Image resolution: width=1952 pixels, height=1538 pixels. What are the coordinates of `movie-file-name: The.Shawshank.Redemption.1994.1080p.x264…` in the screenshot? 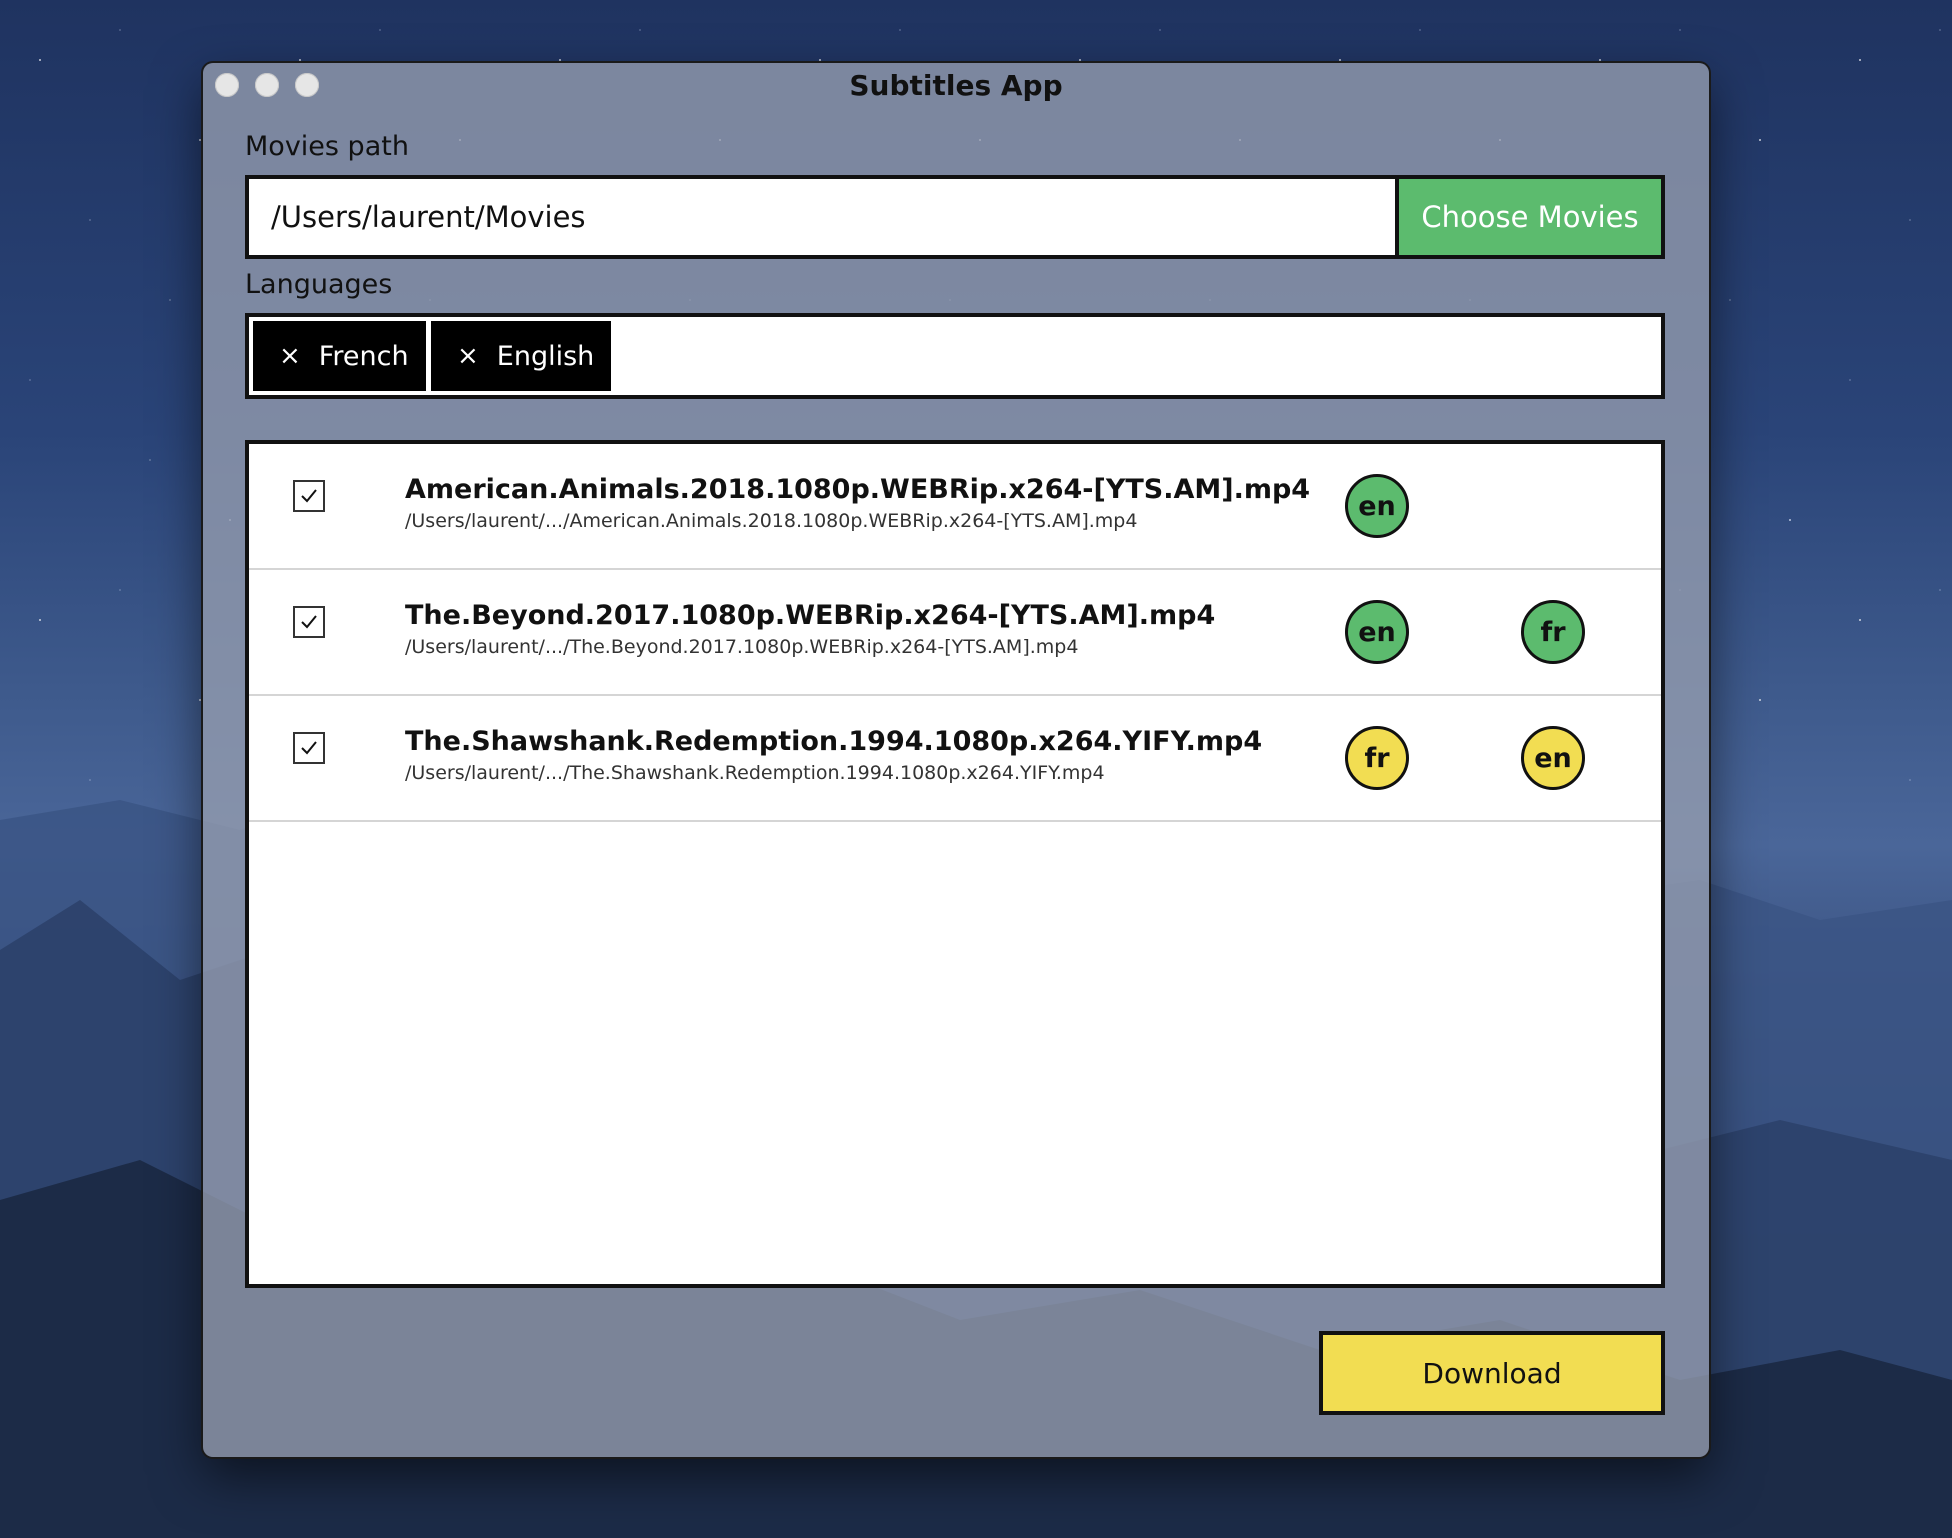 It's located at (834, 741).